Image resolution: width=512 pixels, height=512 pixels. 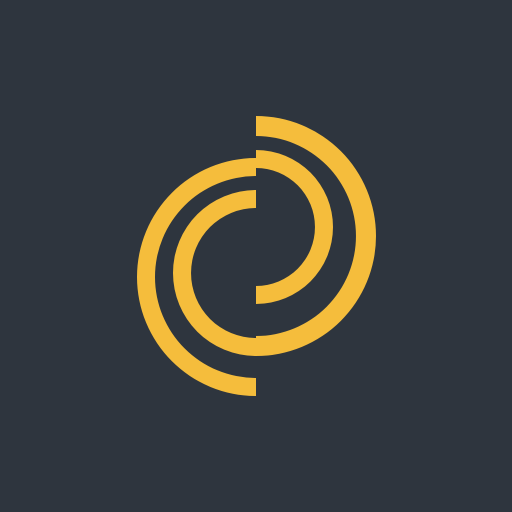 What do you see at coordinates (214, 273) in the screenshot?
I see `left-inner-arc` at bounding box center [214, 273].